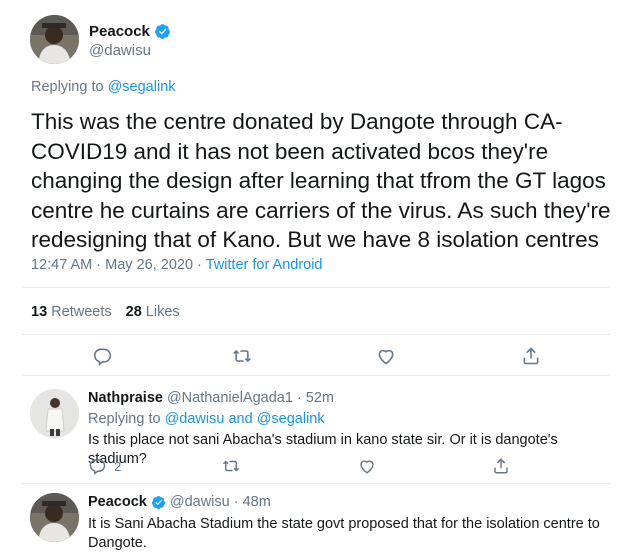  Describe the element at coordinates (315, 398) in the screenshot. I see `reply-time: · 52m` at that location.